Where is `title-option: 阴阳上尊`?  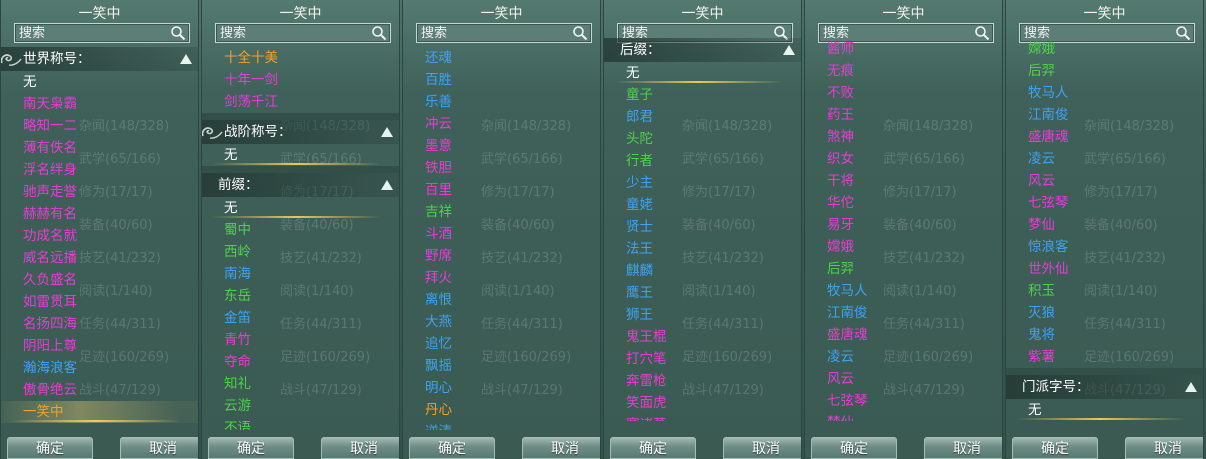 title-option: 阴阳上尊 is located at coordinates (99, 346).